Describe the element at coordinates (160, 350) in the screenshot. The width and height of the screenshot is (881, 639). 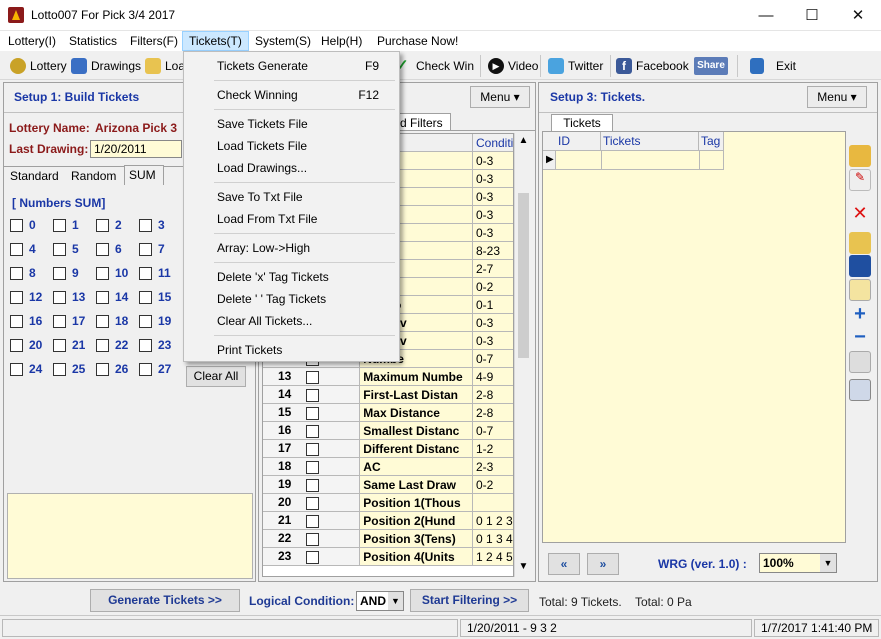
I see `sum-number-checkbox: 23` at that location.